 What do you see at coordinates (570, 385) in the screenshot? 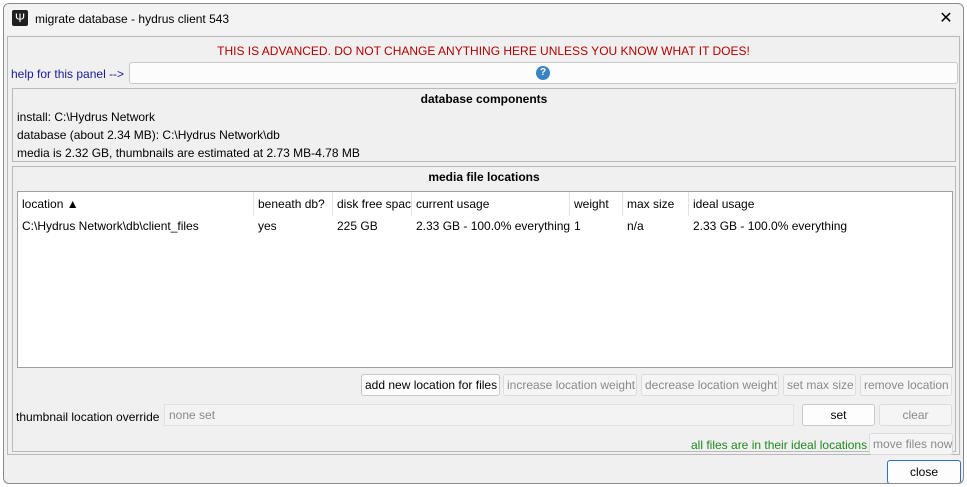
I see `increase-weight-button: increase location weight` at bounding box center [570, 385].